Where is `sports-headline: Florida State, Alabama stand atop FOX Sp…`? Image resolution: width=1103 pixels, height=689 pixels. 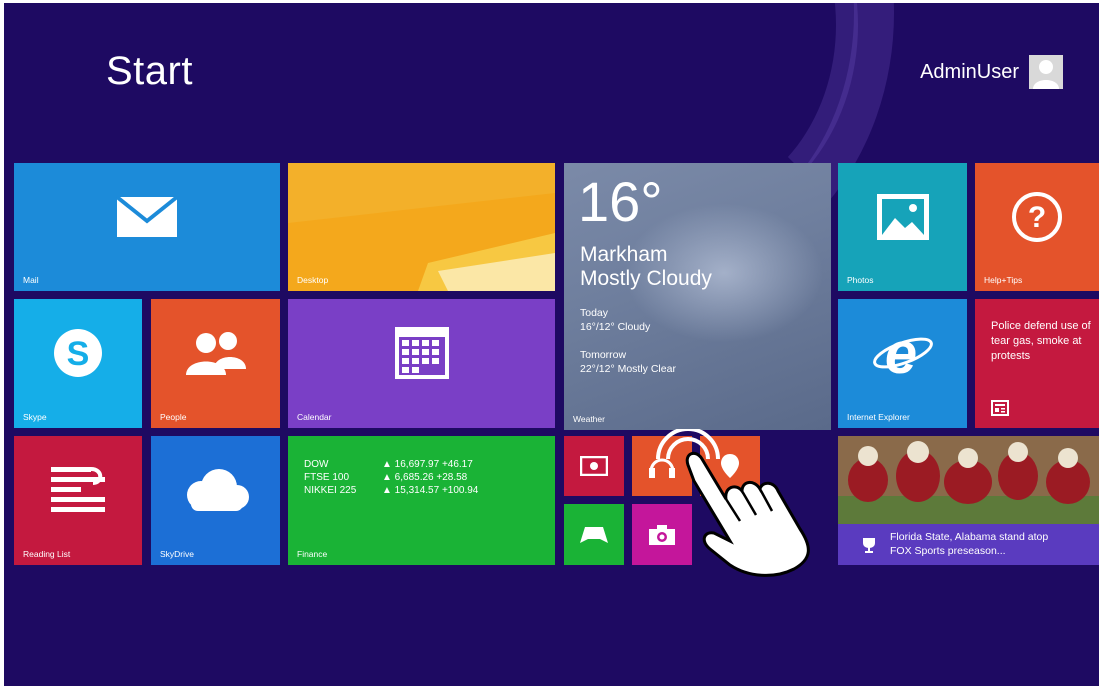
sports-headline: Florida State, Alabama stand atop FOX Sp… is located at coordinates (969, 544).